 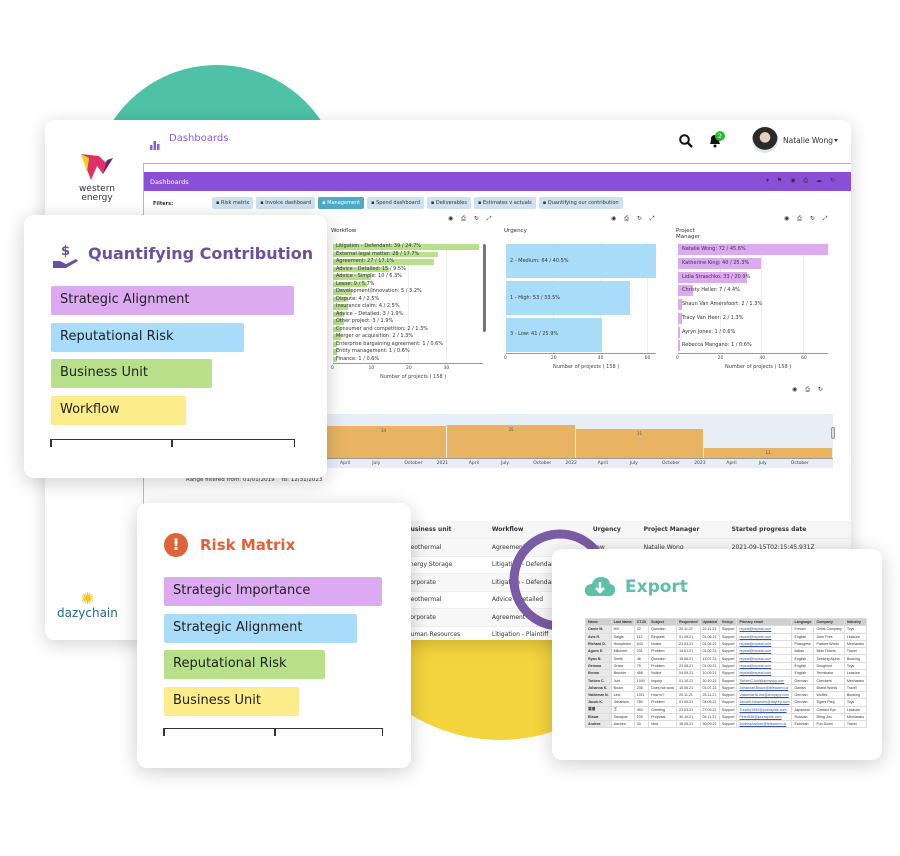 What do you see at coordinates (808, 140) in the screenshot?
I see `user-name: Natalie Wong` at bounding box center [808, 140].